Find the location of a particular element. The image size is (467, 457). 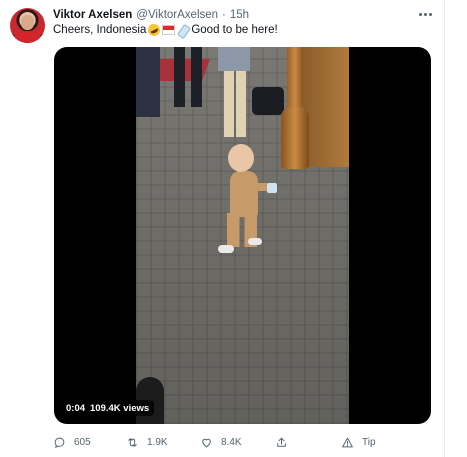

video-views: 109.4K views is located at coordinates (120, 408).